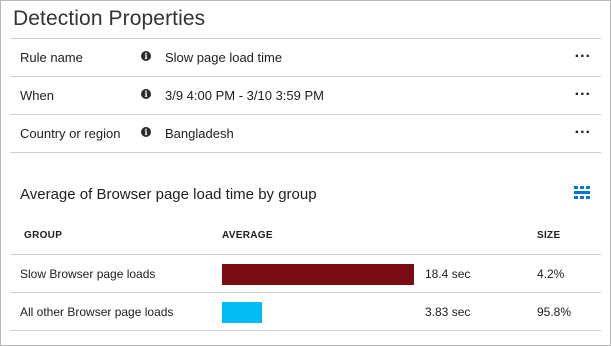 The width and height of the screenshot is (611, 346). I want to click on average-value: 3.83 sec, so click(448, 312).